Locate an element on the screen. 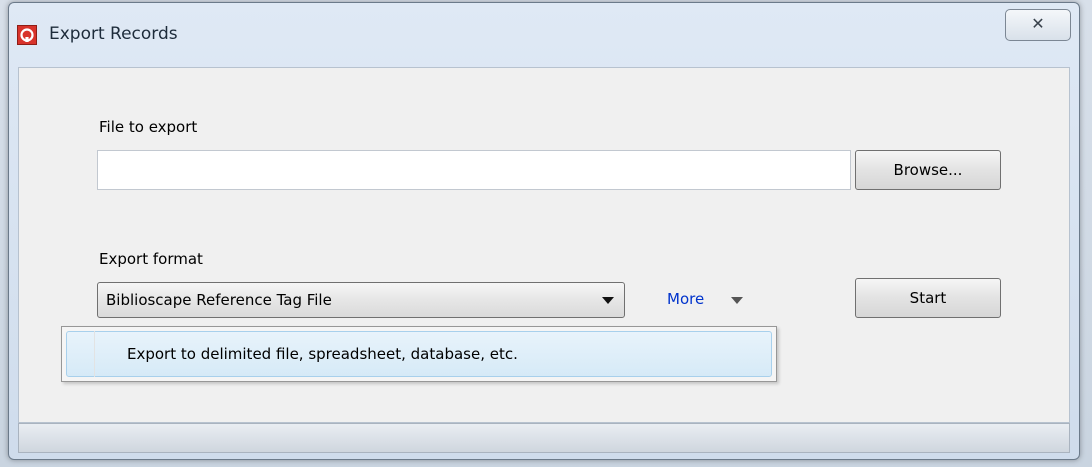 This screenshot has height=467, width=1092. status-bar is located at coordinates (544, 438).